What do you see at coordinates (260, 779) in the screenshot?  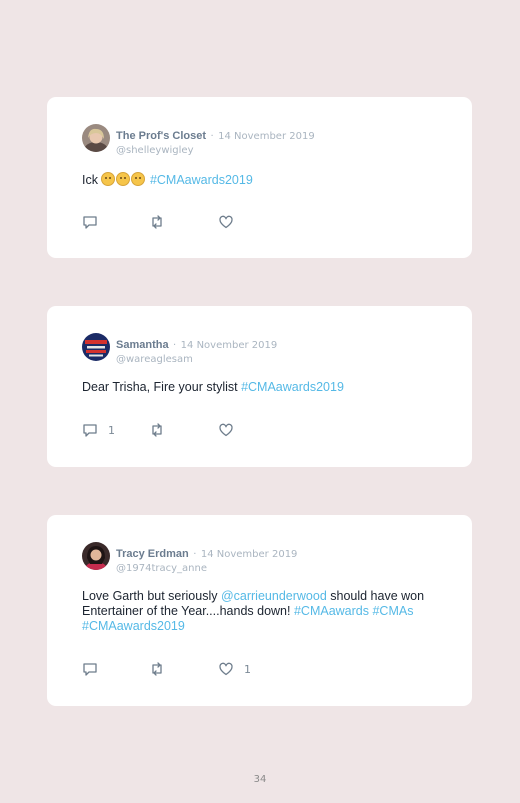 I see `page-number: 34` at bounding box center [260, 779].